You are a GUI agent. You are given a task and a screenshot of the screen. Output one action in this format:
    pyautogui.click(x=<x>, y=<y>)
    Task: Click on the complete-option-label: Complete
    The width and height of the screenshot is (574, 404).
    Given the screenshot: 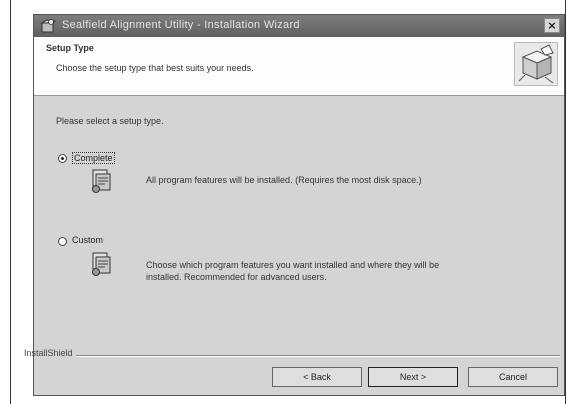 What is the action you would take?
    pyautogui.click(x=93, y=158)
    